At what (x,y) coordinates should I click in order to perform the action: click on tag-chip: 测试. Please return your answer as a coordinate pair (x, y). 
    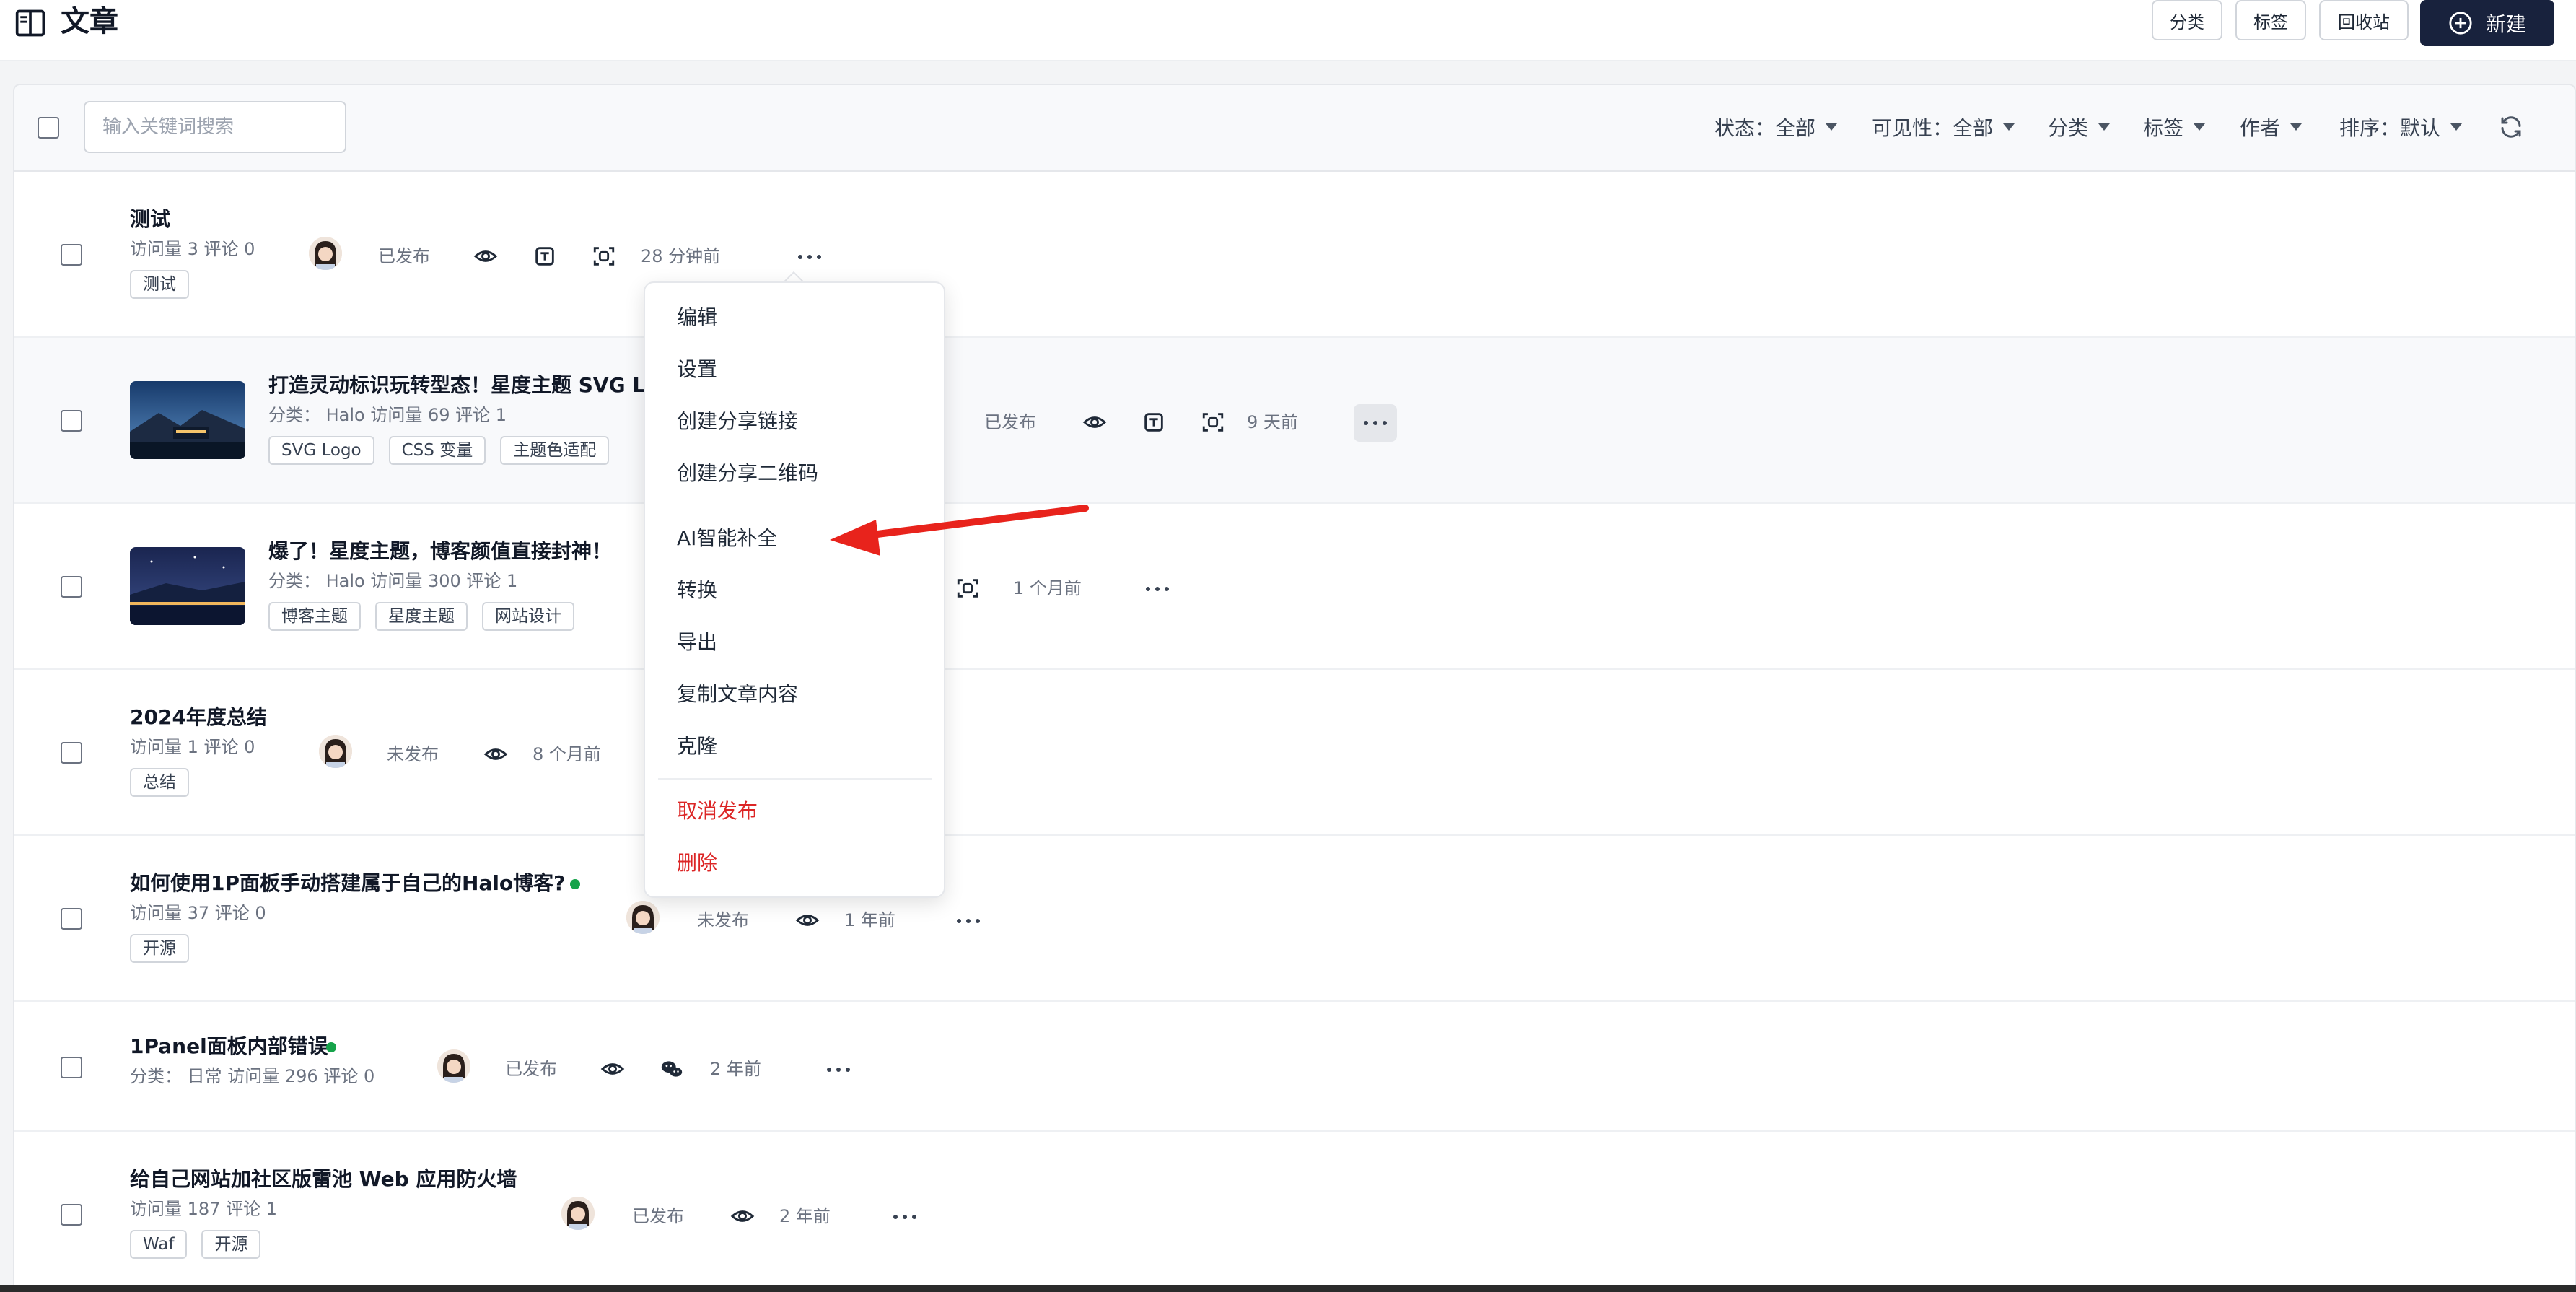
    Looking at the image, I should click on (159, 284).